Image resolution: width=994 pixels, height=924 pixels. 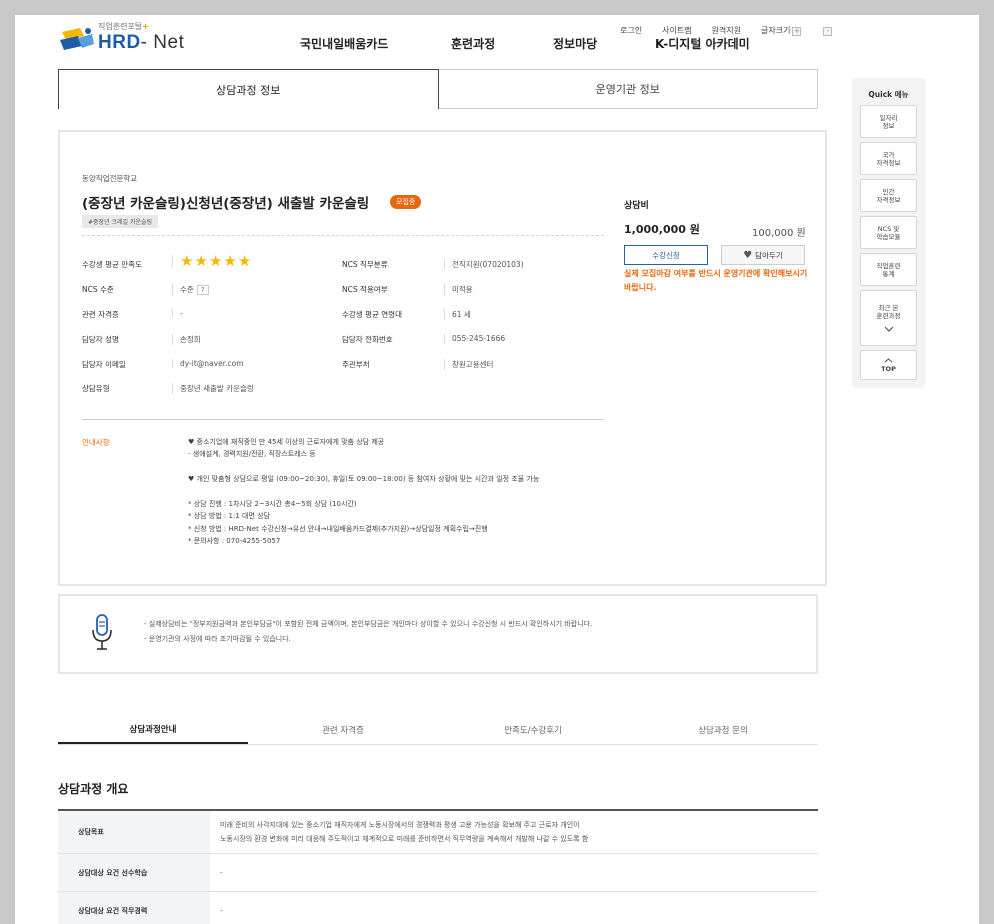 I want to click on chevron-up-icon, so click(x=888, y=359).